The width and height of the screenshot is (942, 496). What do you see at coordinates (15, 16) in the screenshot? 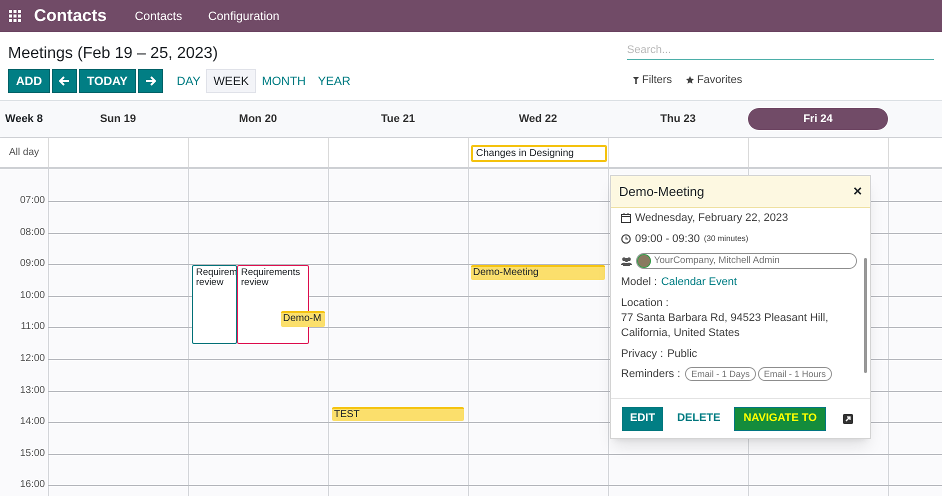
I see `apps-menu-icon` at bounding box center [15, 16].